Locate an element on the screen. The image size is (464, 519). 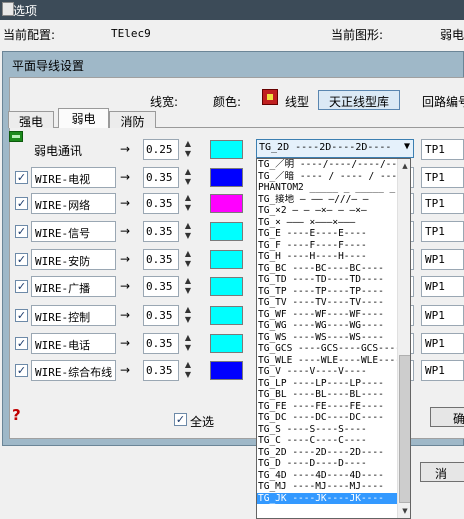
dropdown-item: TG_C ----C----C---- is located at coordinates (327, 441).